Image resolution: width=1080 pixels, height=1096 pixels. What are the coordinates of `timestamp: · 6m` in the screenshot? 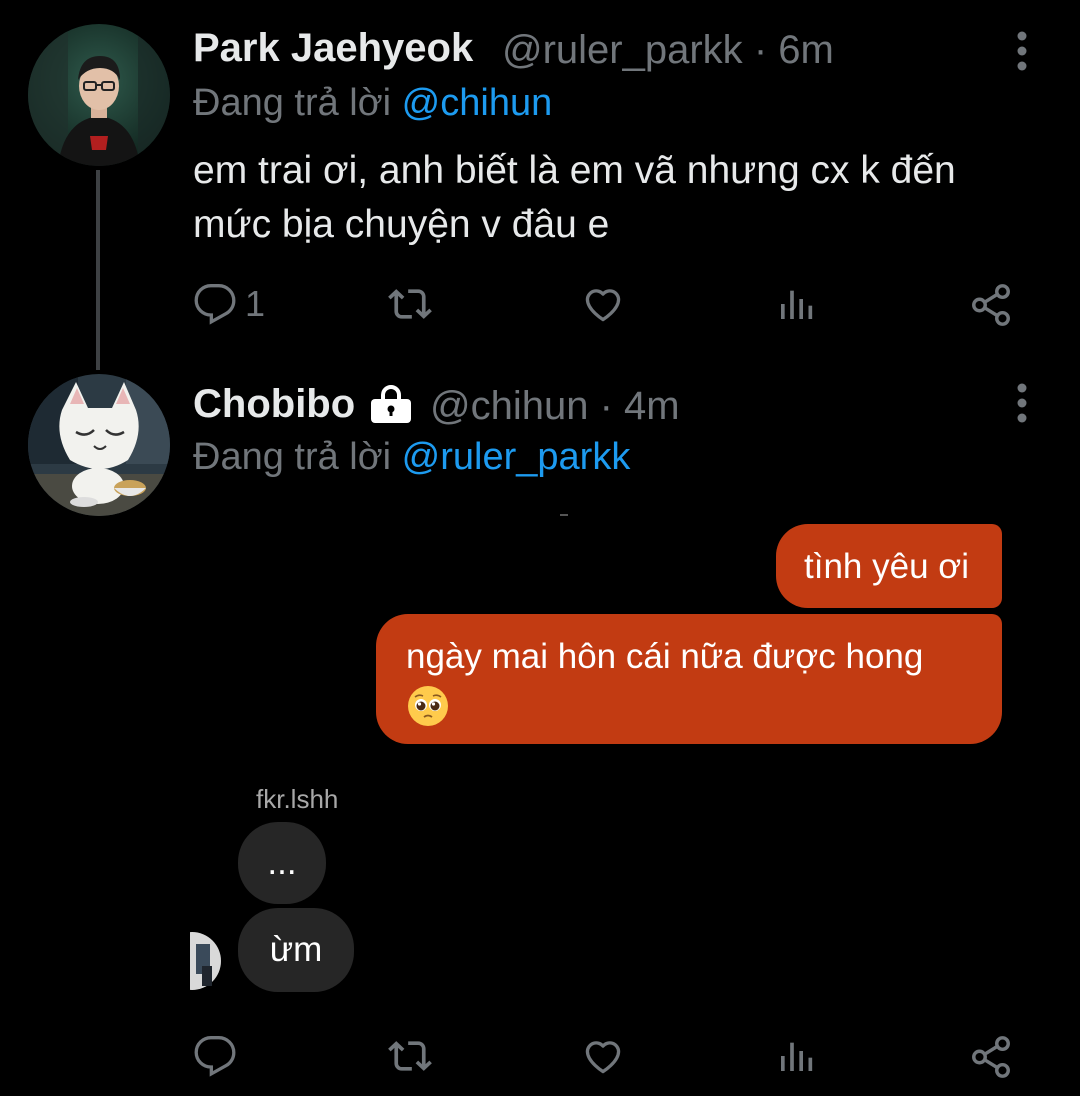 It's located at (793, 50).